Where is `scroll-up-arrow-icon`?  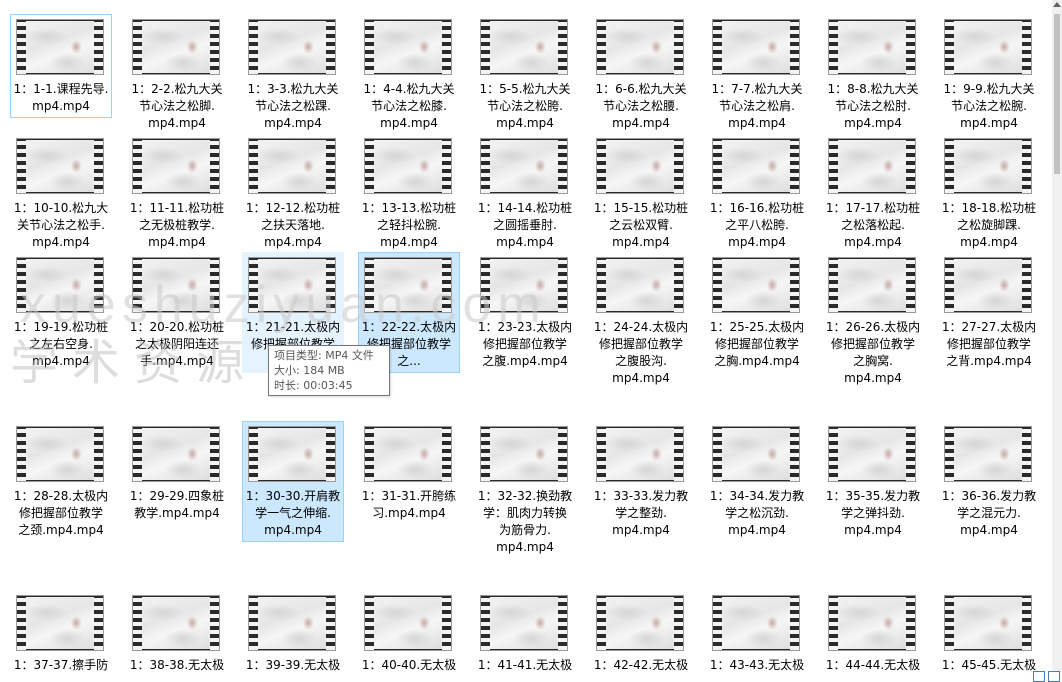
scroll-up-arrow-icon is located at coordinates (1057, 4).